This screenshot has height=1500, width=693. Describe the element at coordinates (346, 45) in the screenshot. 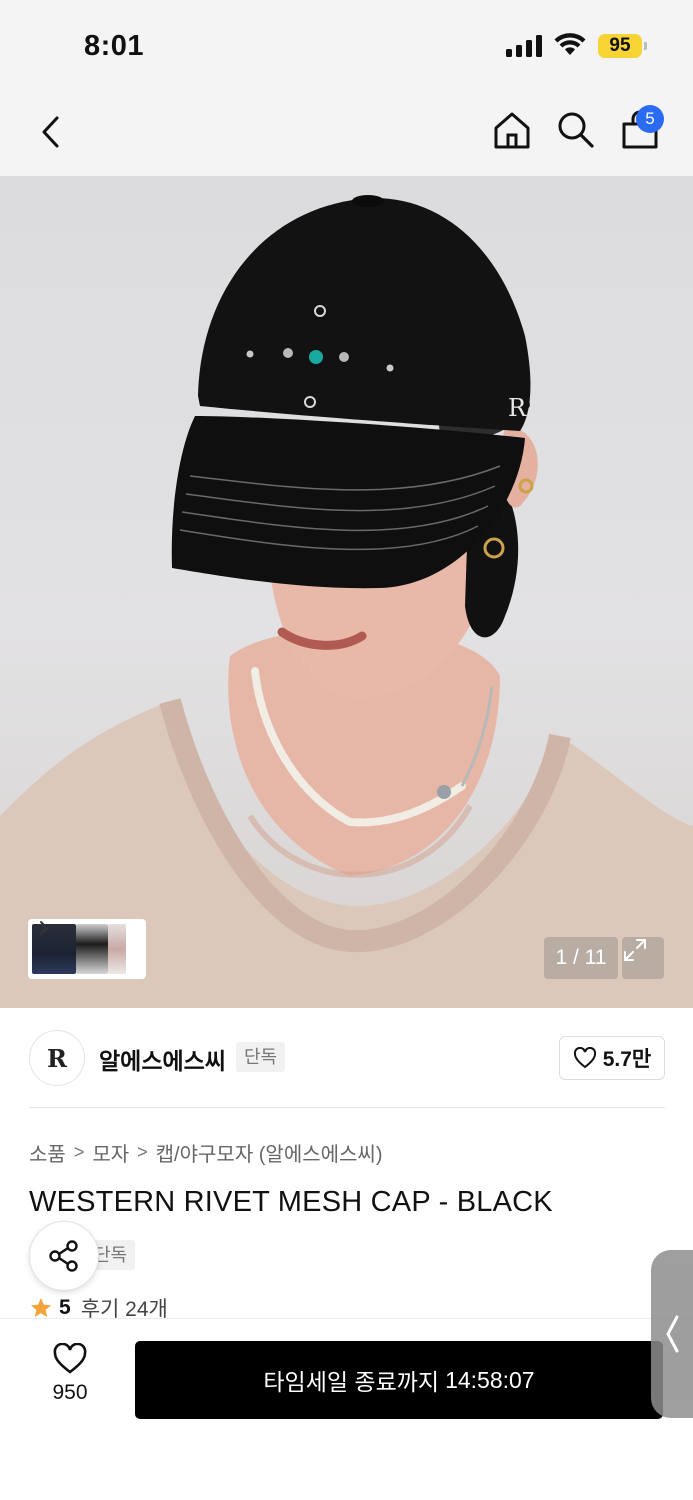

I see `status-bar: 8:01 95` at that location.